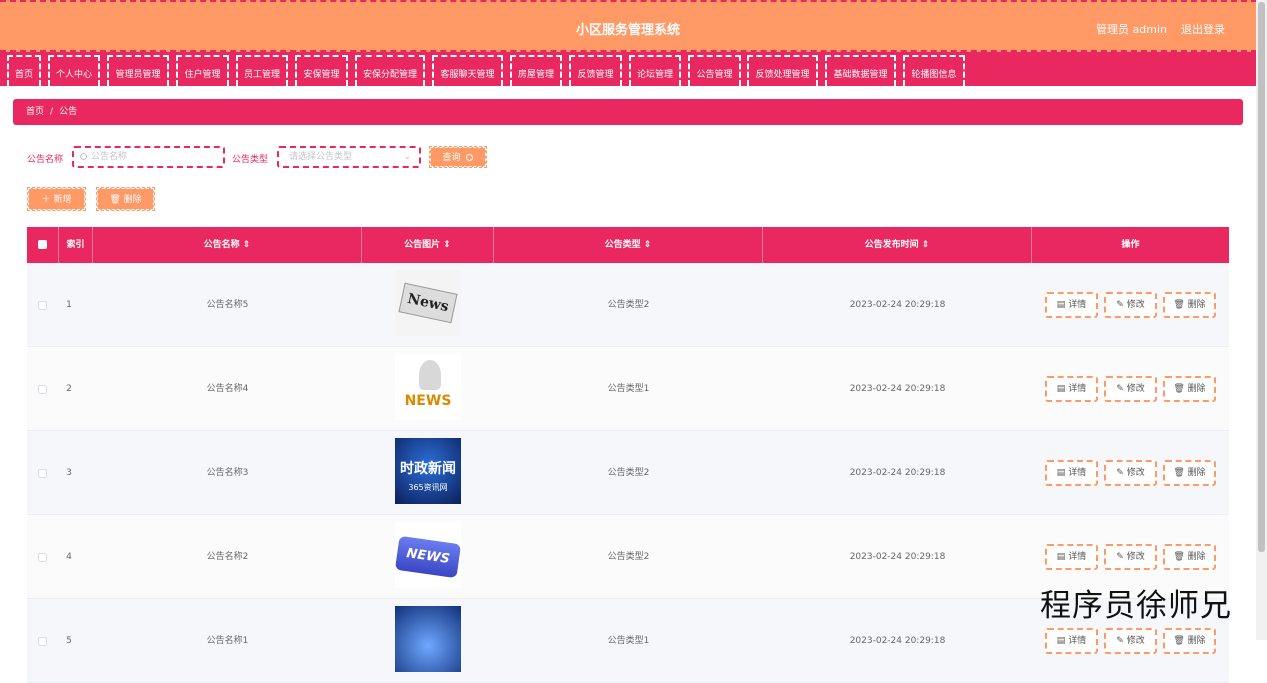  I want to click on row-image: 时政新闻 365资讯网, so click(428, 471).